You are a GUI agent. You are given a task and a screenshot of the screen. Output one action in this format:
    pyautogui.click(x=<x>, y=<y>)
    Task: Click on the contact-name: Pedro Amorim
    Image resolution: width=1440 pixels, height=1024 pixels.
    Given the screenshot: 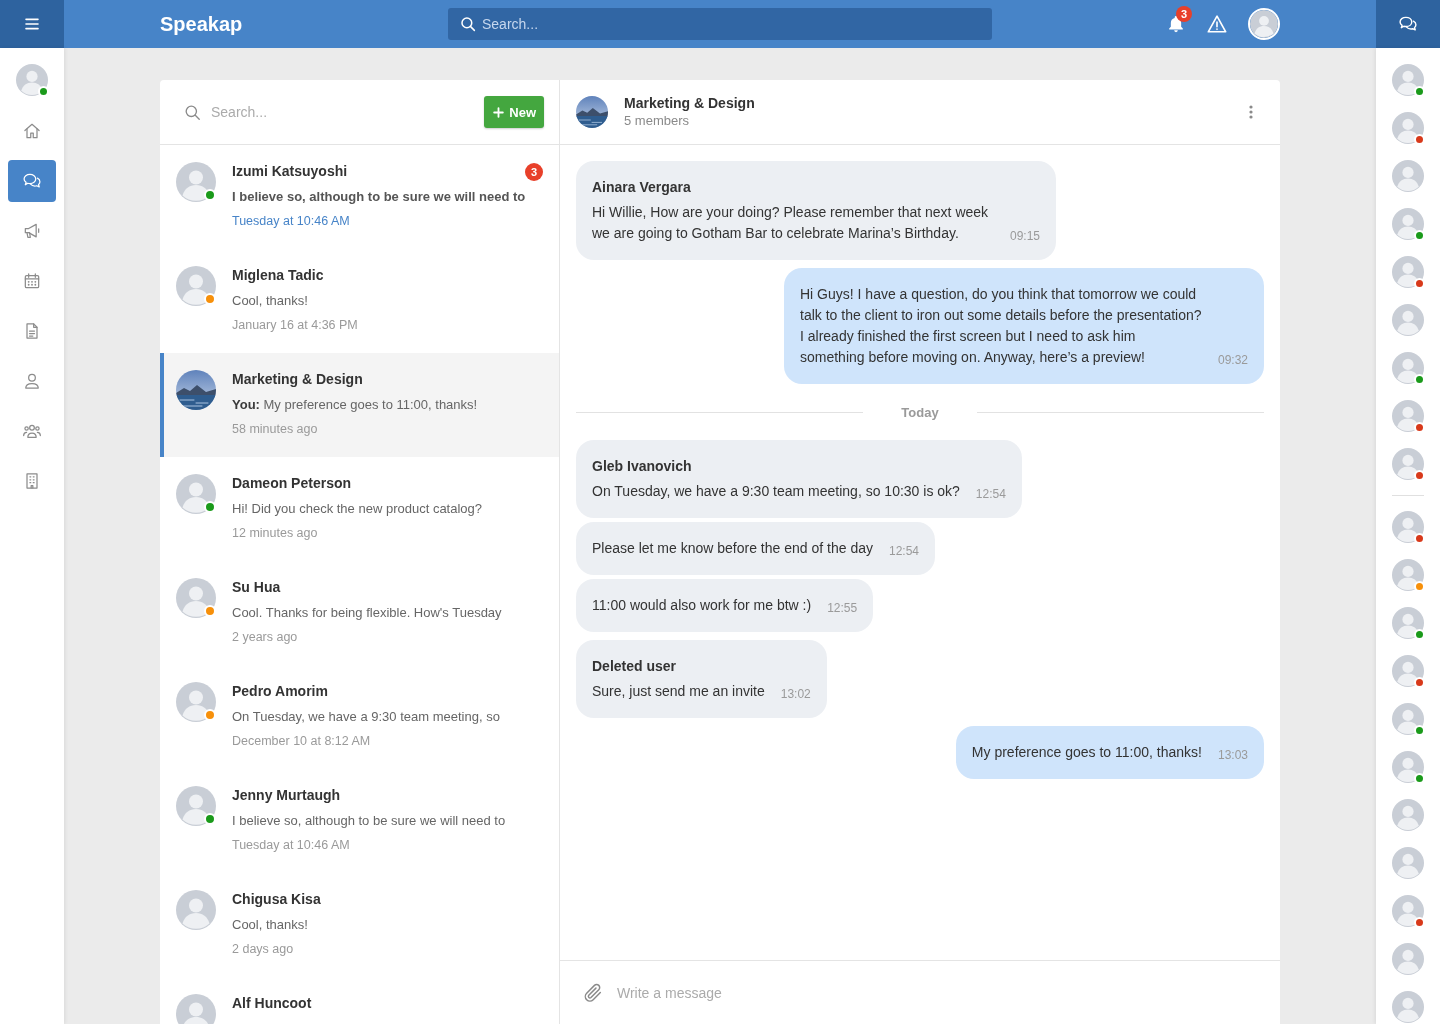 What is the action you would take?
    pyautogui.click(x=280, y=691)
    